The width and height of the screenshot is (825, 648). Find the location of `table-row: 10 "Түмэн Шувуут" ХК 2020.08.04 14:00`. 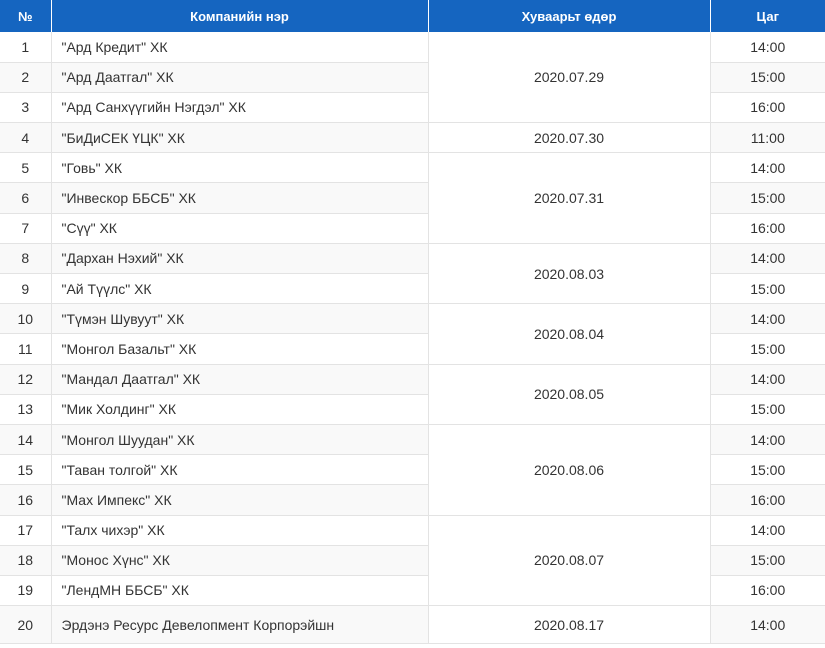

table-row: 10 "Түмэн Шувуут" ХК 2020.08.04 14:00 is located at coordinates (412, 334).